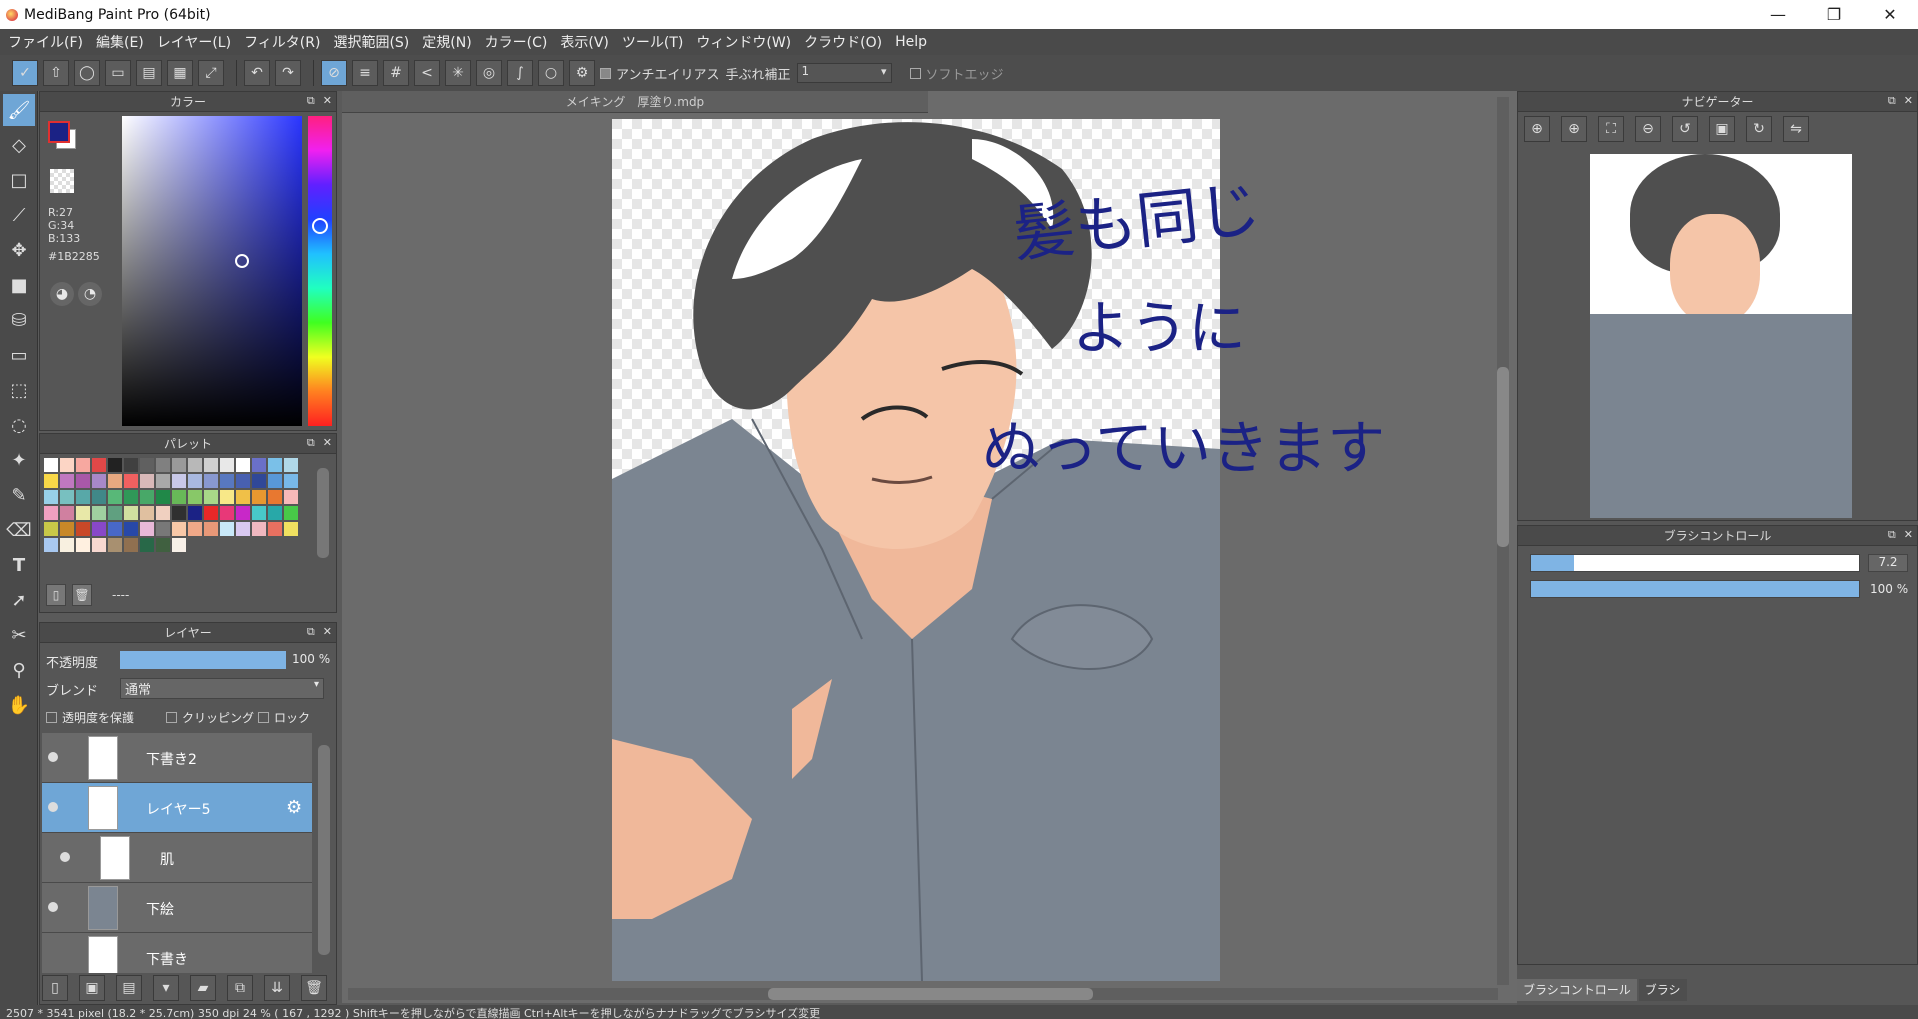 This screenshot has height=1019, width=1918. Describe the element at coordinates (19, 110) in the screenshot. I see `brush-tool-icon: 🖌` at that location.